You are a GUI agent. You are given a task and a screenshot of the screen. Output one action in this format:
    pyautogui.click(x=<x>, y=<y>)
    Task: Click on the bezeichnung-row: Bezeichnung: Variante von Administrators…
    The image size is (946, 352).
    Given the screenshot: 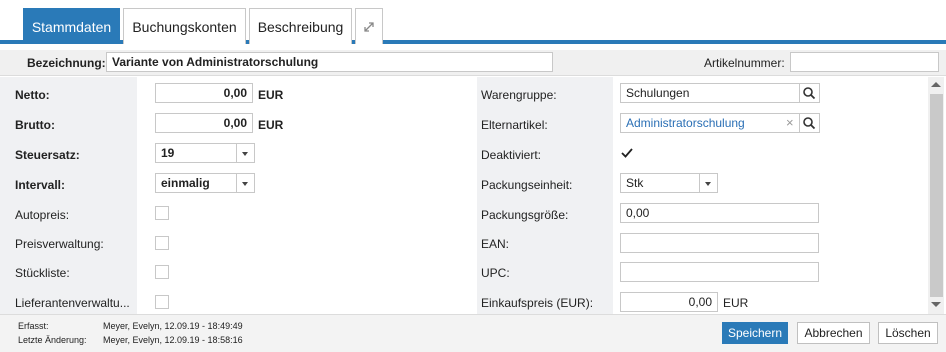 What is the action you would take?
    pyautogui.click(x=473, y=63)
    